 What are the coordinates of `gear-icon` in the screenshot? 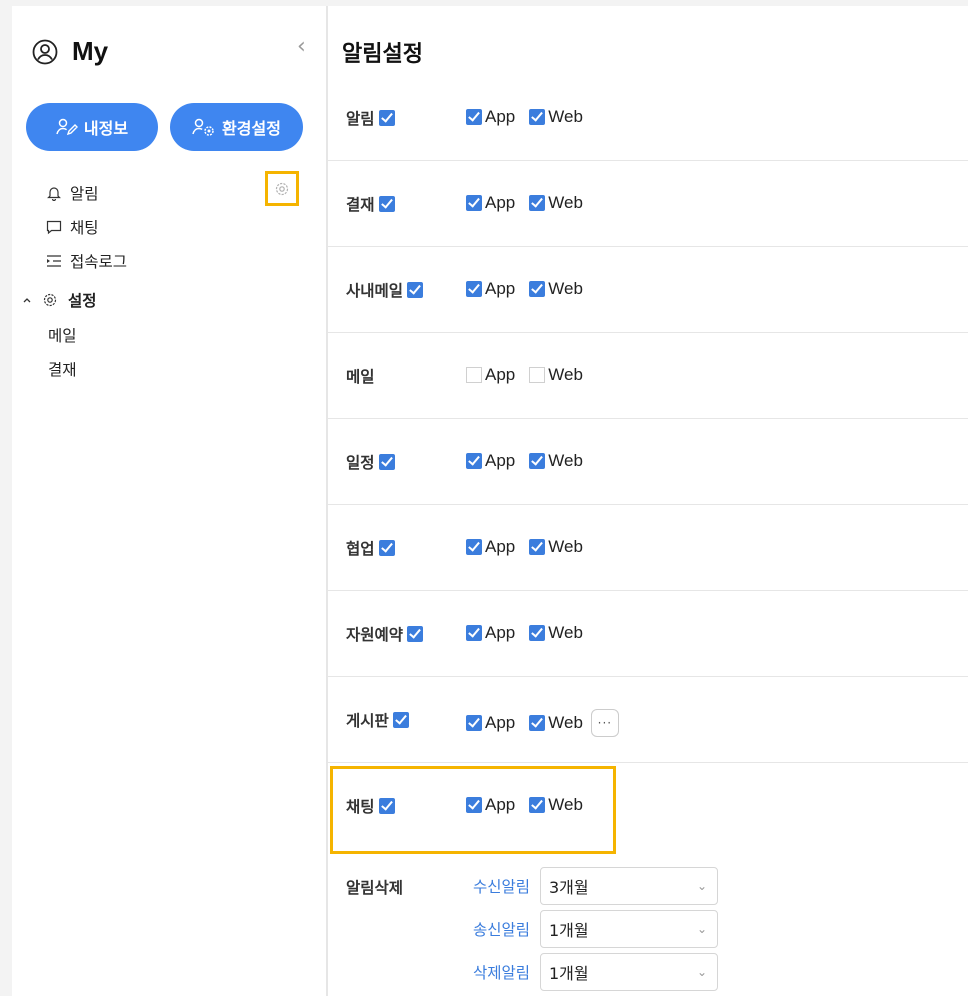 It's located at (50, 300).